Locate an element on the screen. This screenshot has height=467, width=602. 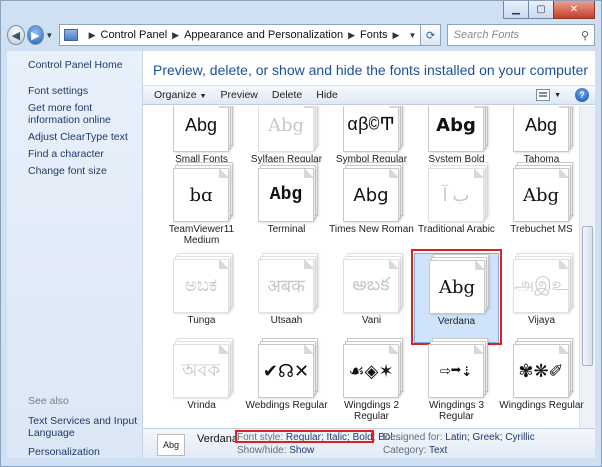
breadcrumb-fonts: Fonts is located at coordinates (374, 35).